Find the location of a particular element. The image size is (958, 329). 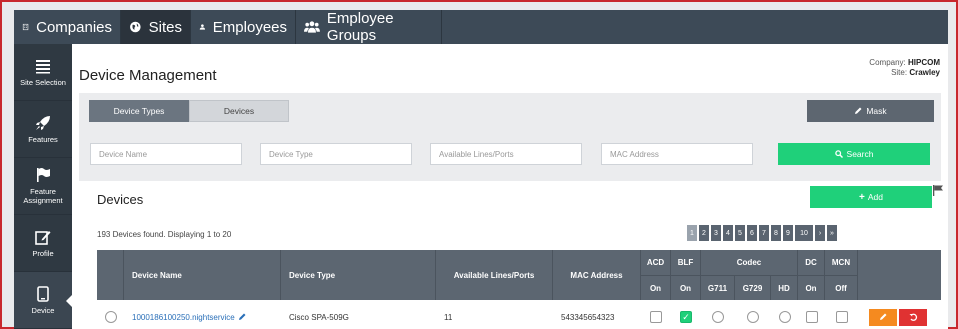

sidebar-item-profile: Profile is located at coordinates (43, 243).